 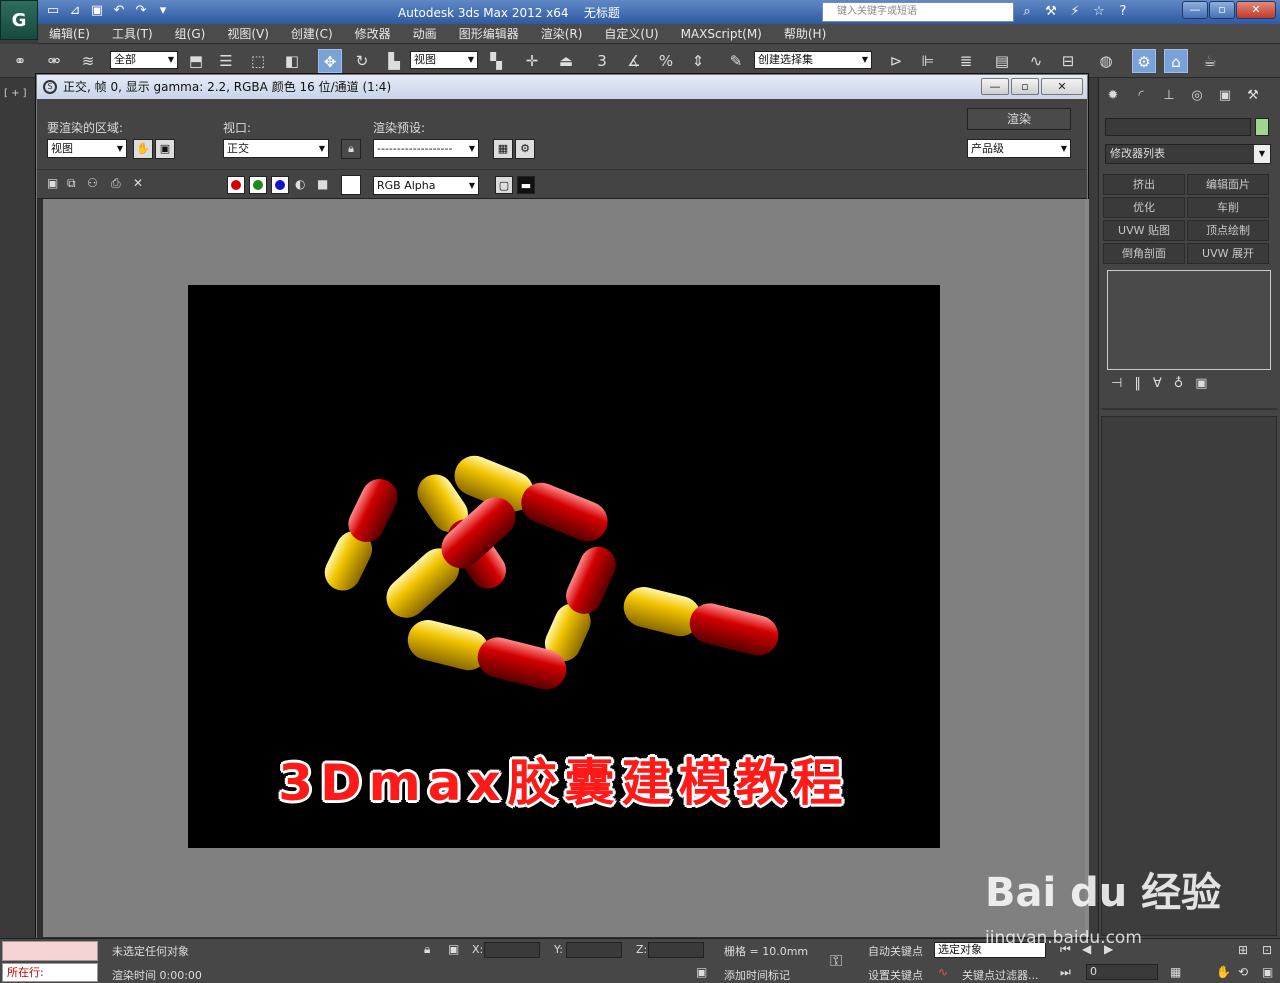 I want to click on maxscript-listener, so click(x=50, y=951).